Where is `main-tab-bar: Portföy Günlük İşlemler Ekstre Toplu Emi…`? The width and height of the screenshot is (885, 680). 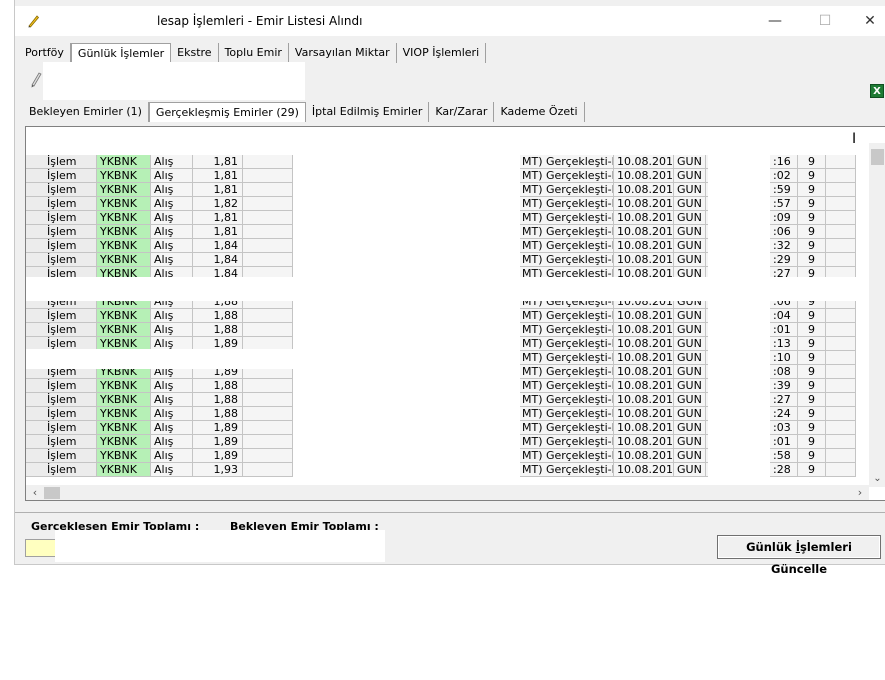 main-tab-bar: Portföy Günlük İşlemler Ekstre Toplu Emi… is located at coordinates (253, 53).